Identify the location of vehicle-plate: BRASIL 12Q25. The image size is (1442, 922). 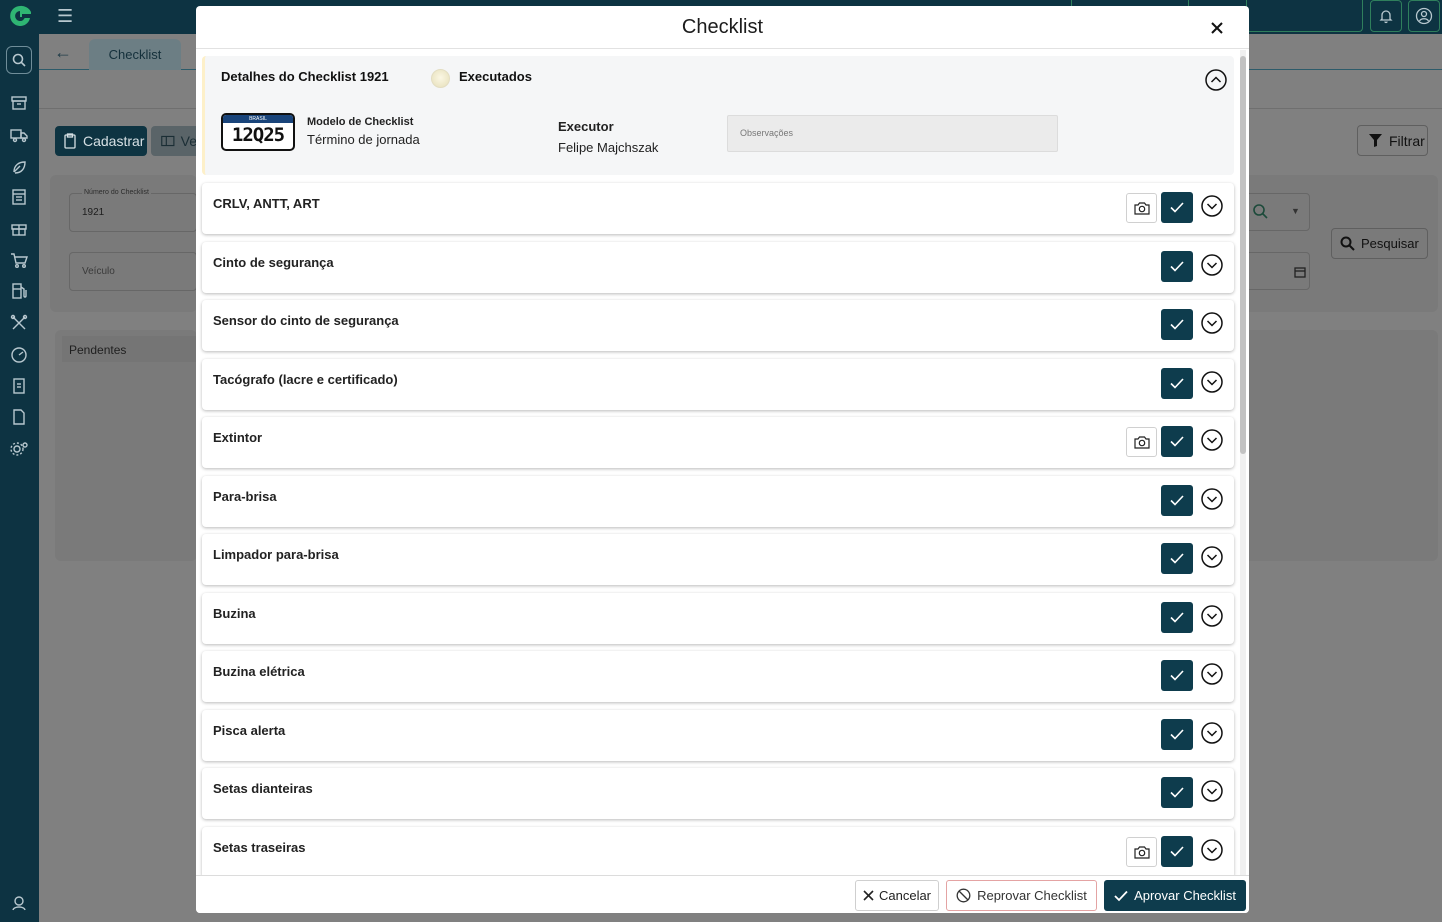
(258, 132).